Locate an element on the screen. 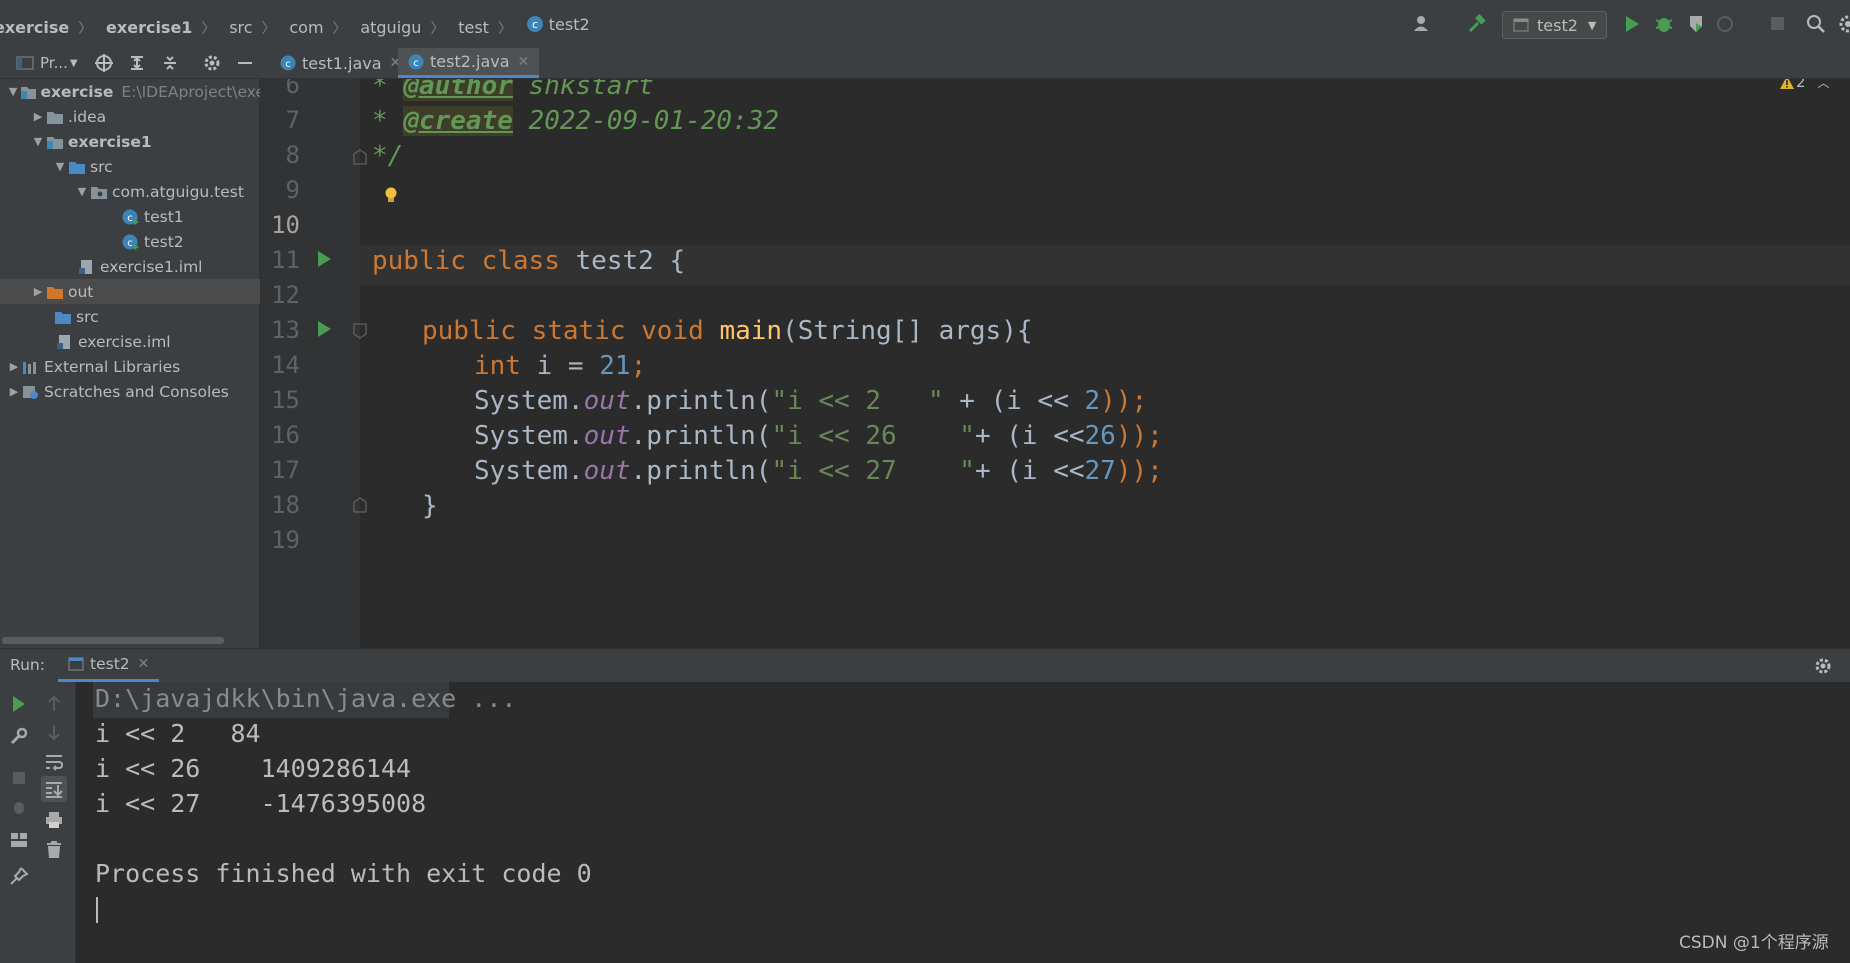  code-token: test2 is located at coordinates (614, 261).